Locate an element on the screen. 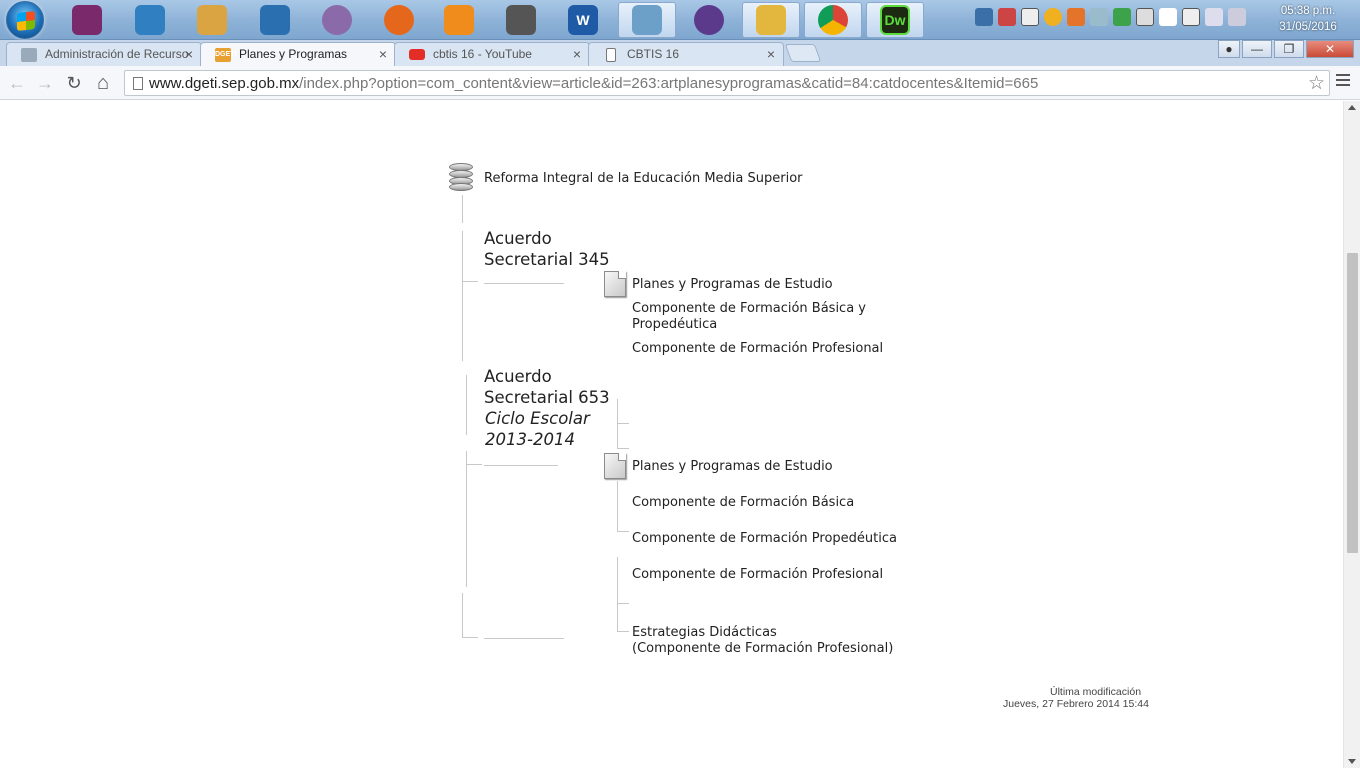  comp-profesional-653-link: Componente de Formación Profesional is located at coordinates (757, 575).